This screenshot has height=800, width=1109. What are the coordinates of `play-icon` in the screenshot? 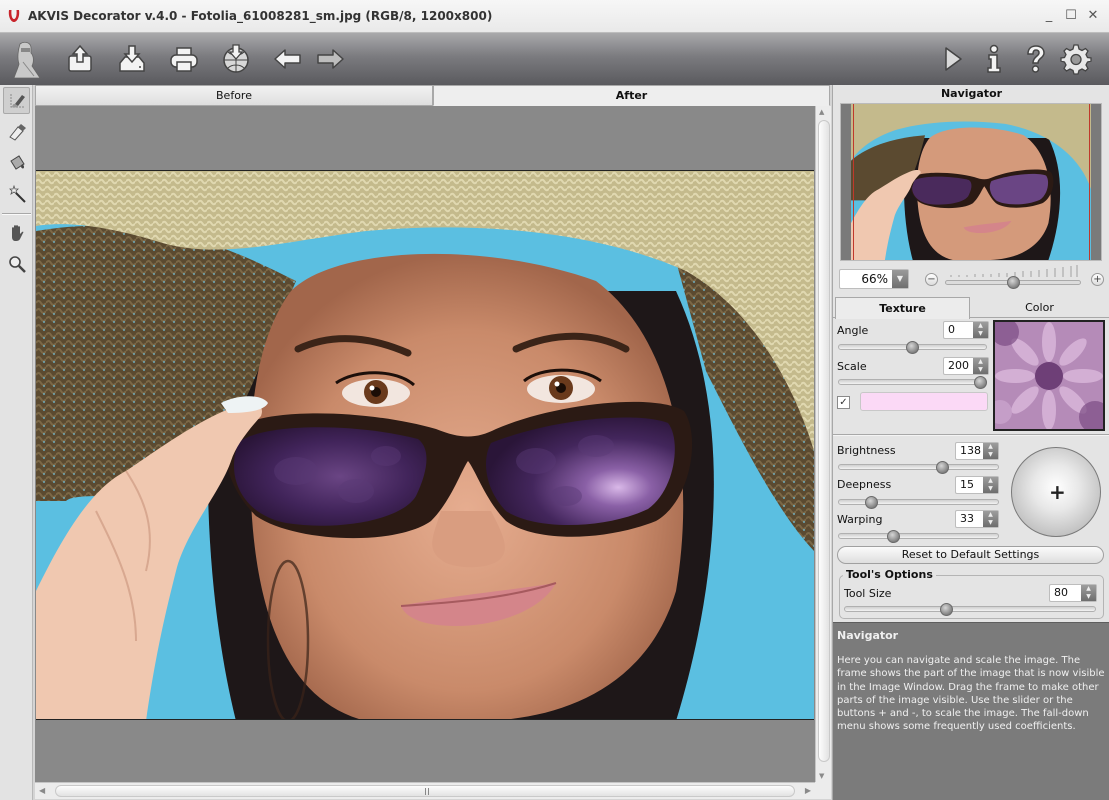 It's located at (953, 59).